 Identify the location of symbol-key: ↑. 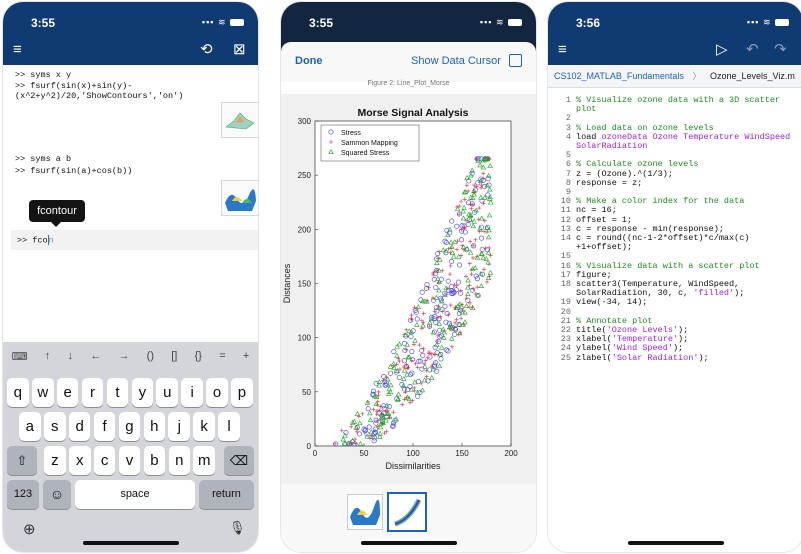
(48, 356).